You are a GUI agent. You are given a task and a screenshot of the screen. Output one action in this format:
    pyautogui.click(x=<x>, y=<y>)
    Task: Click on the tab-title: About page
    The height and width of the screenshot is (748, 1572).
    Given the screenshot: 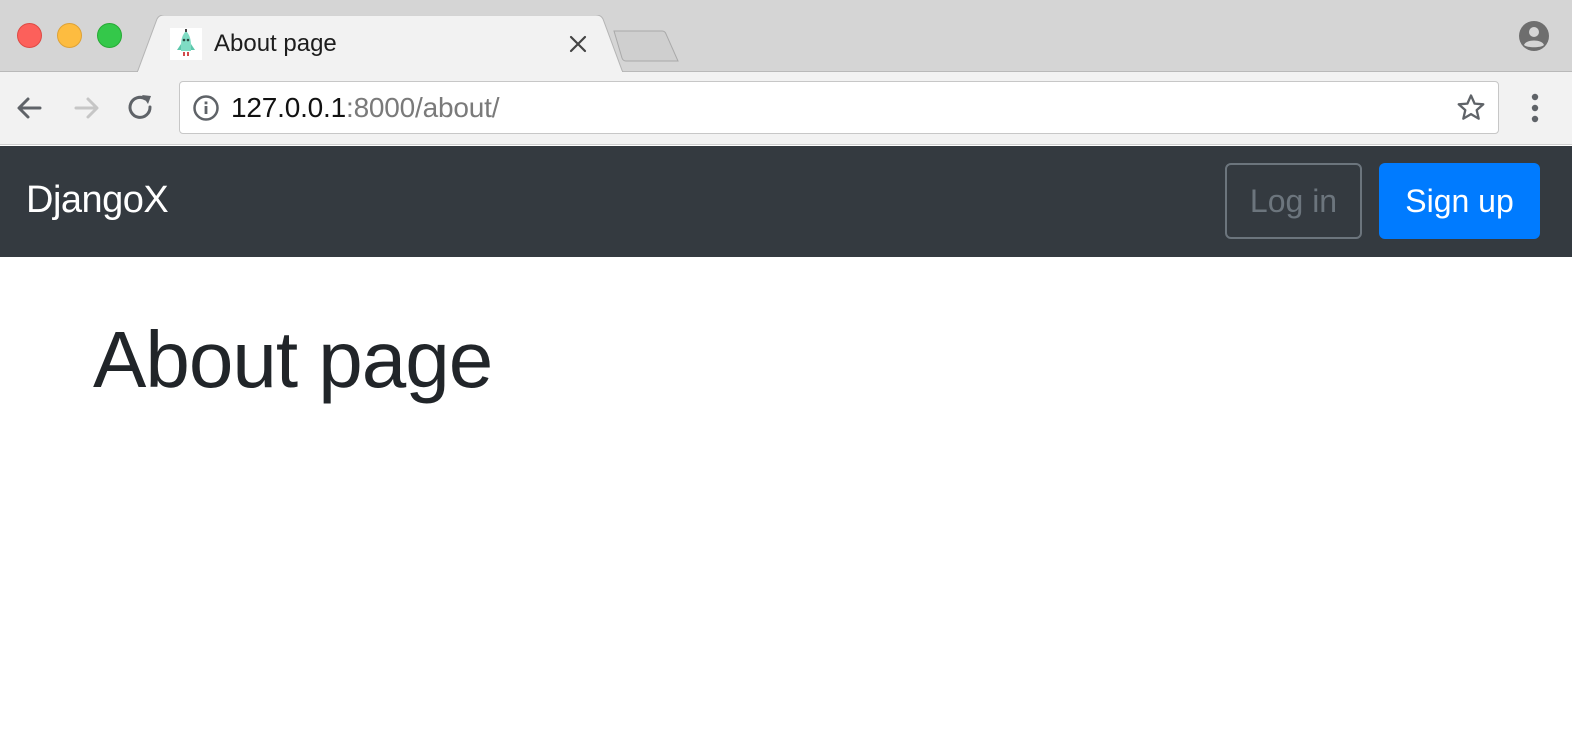 What is the action you would take?
    pyautogui.click(x=275, y=43)
    